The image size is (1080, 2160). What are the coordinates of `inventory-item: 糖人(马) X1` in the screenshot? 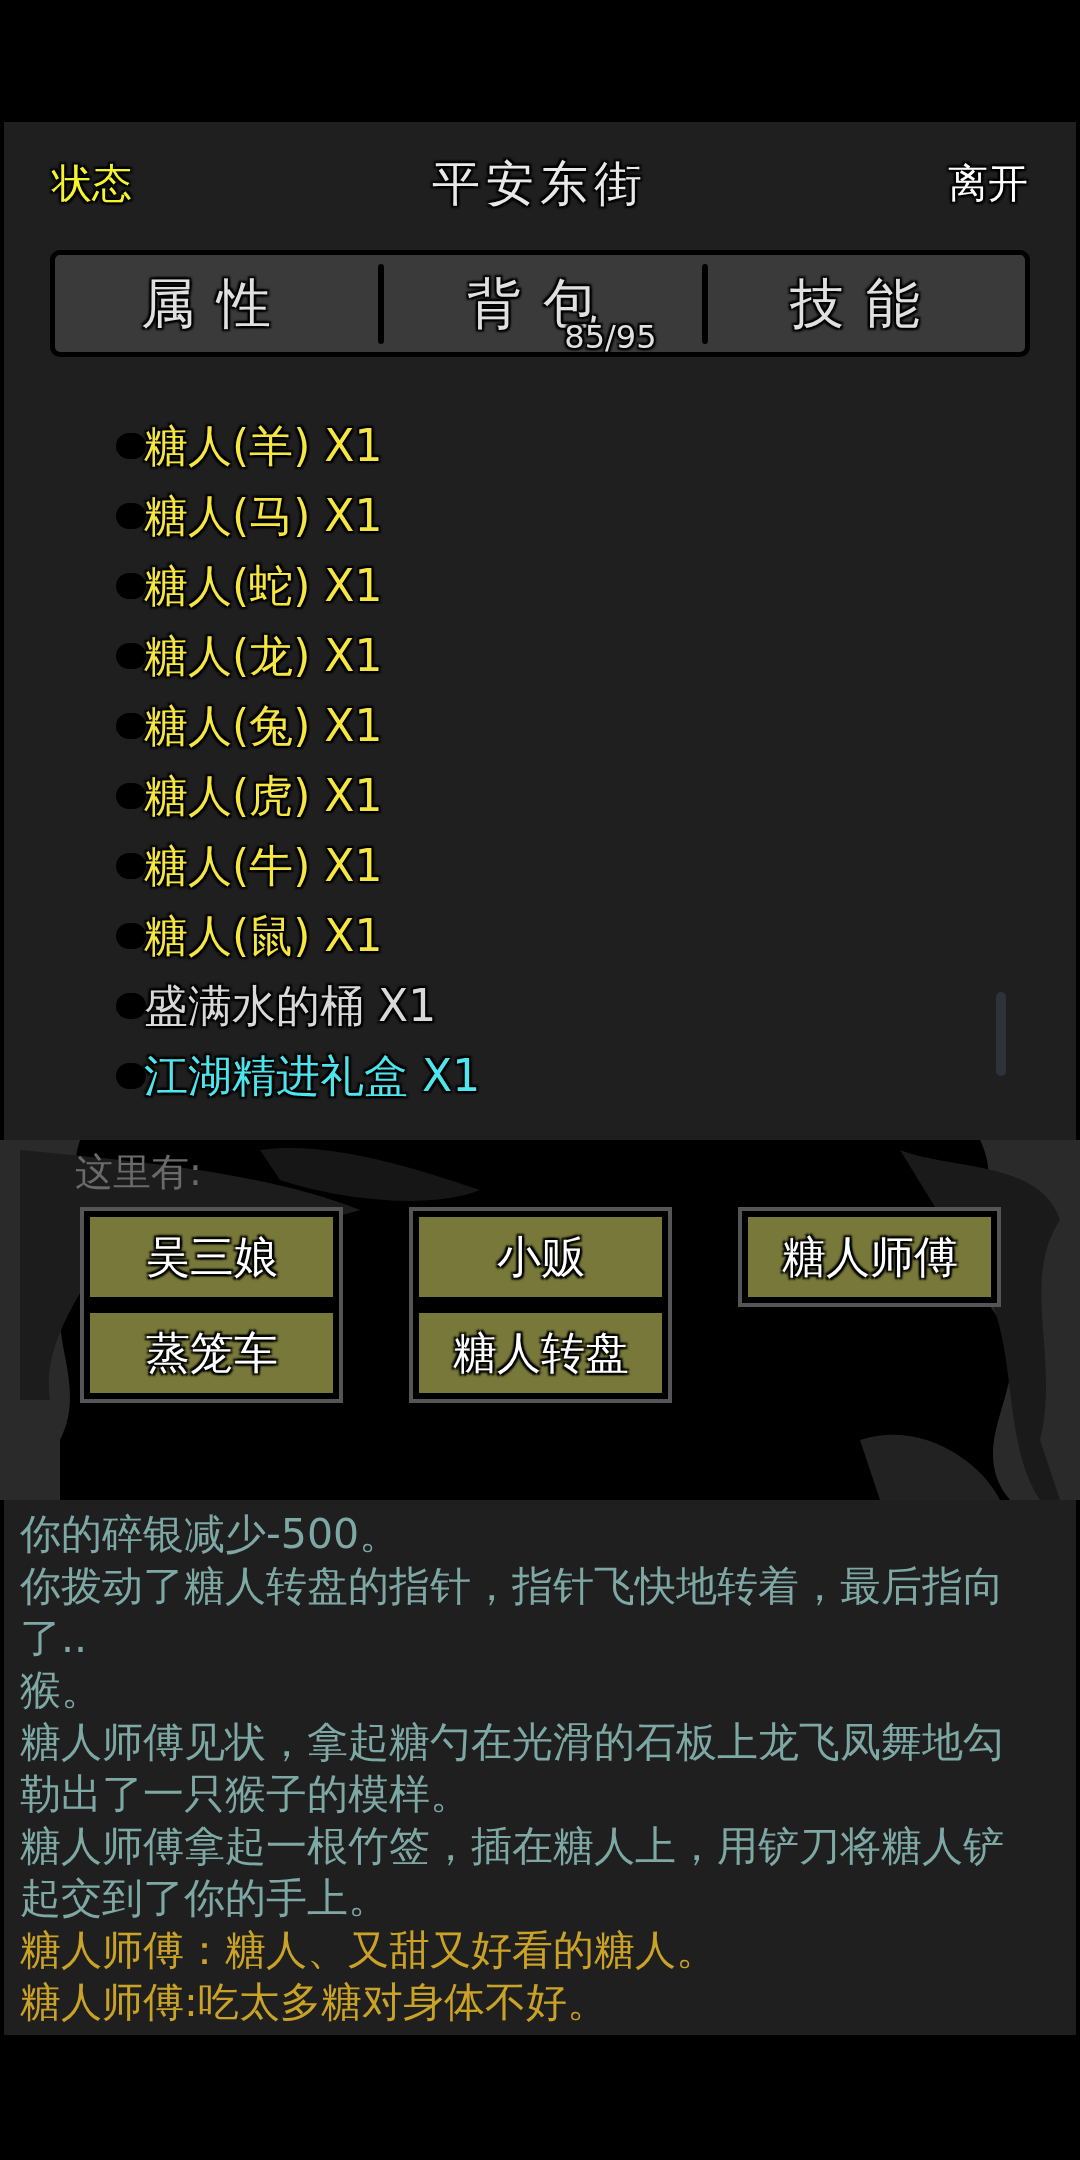 It's located at (263, 516).